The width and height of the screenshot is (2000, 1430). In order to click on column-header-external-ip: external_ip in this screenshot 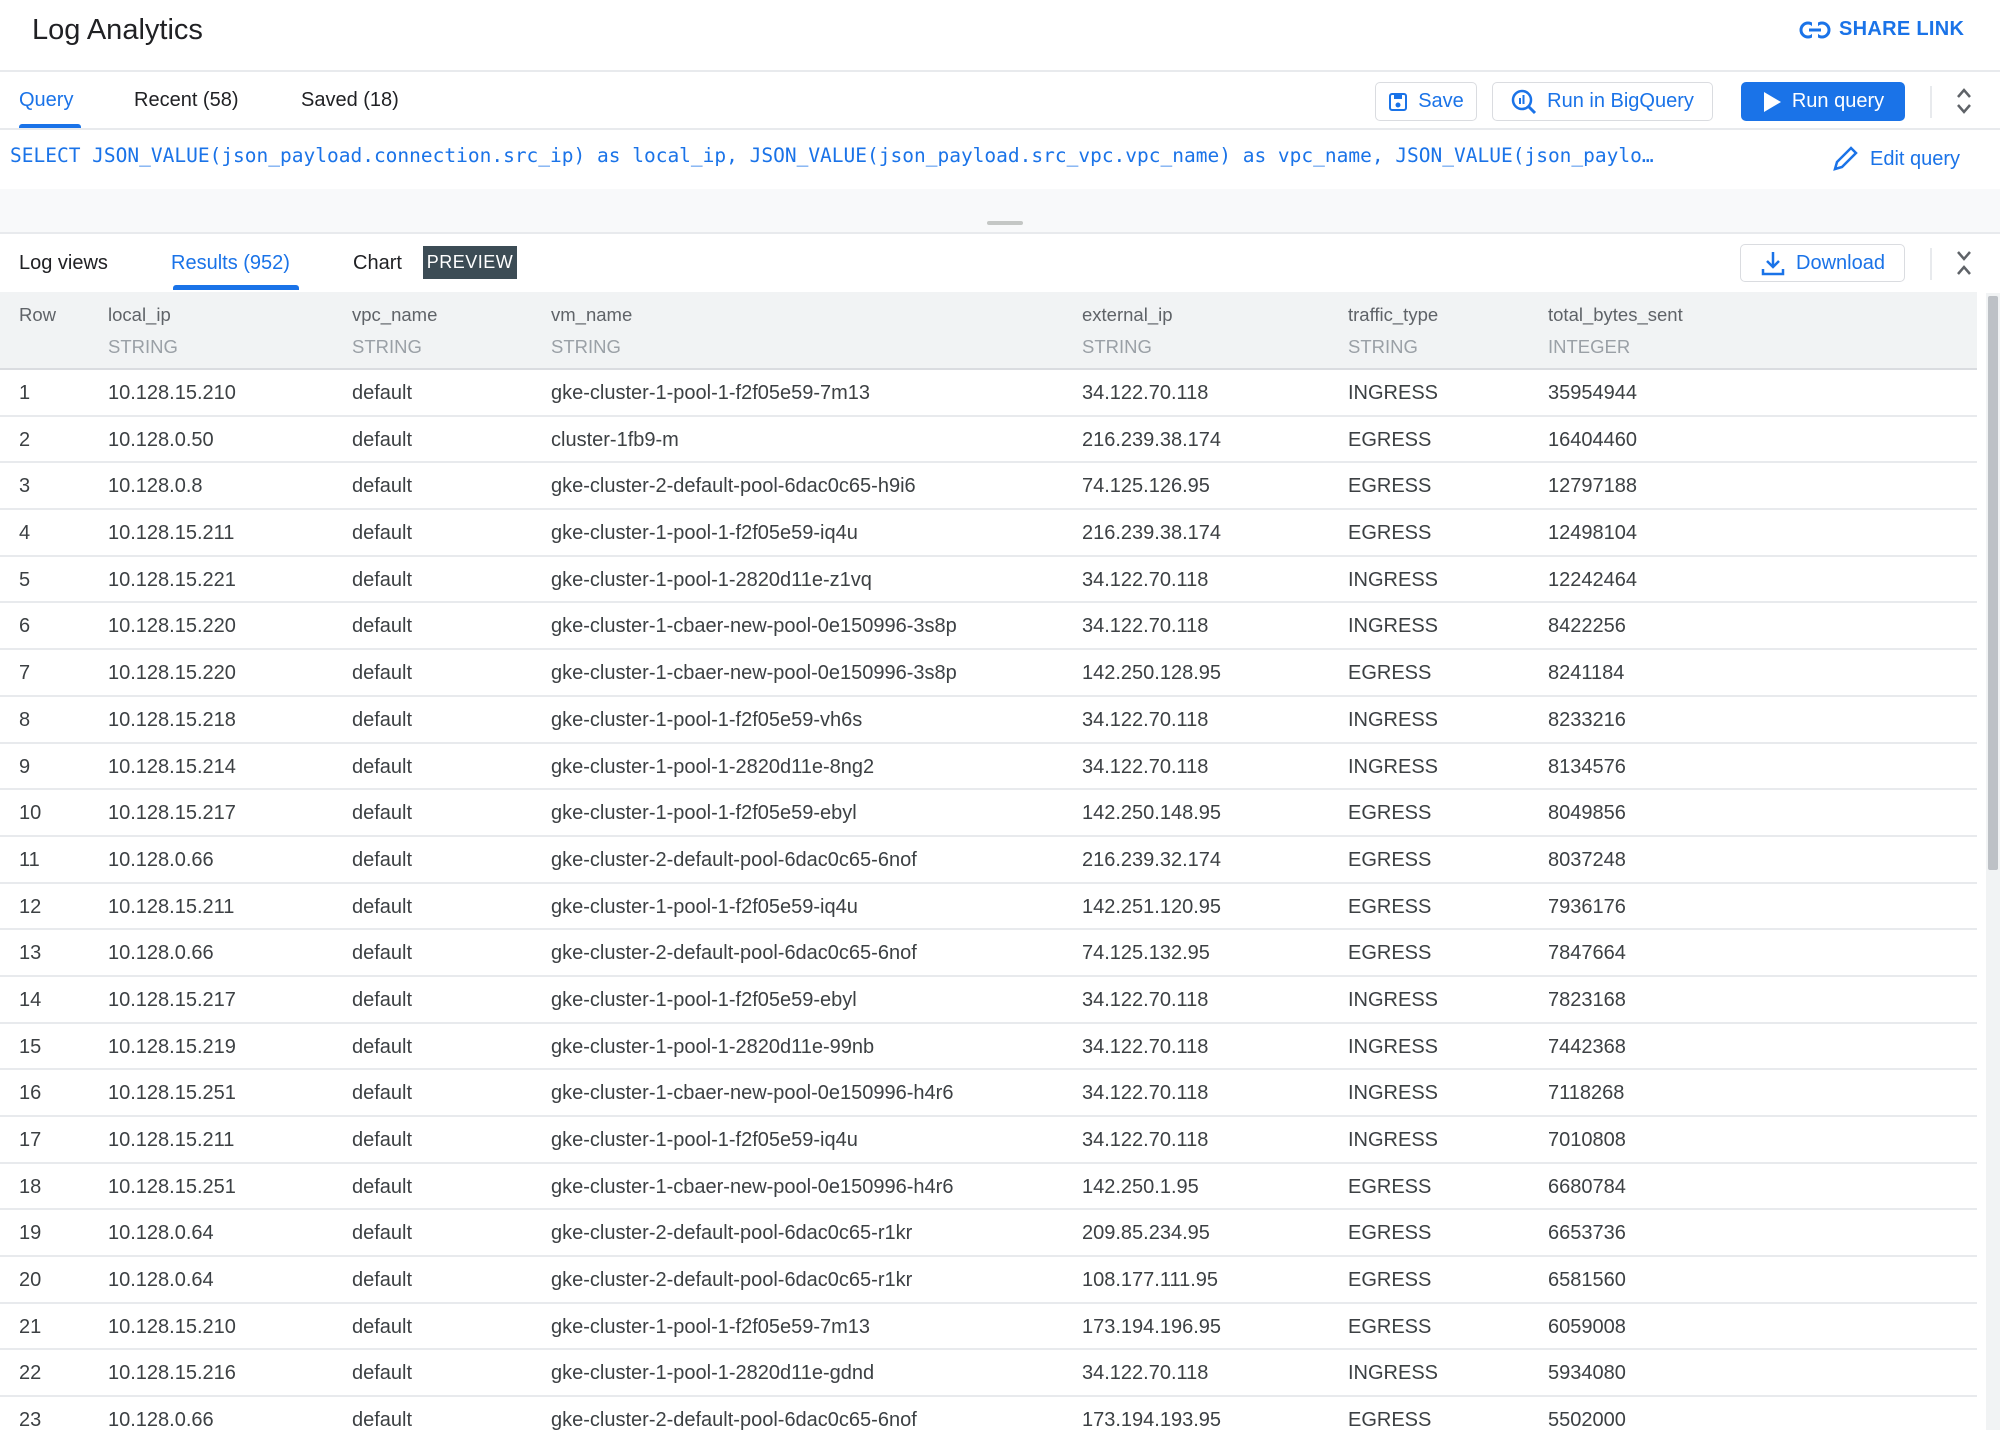, I will do `click(1127, 315)`.